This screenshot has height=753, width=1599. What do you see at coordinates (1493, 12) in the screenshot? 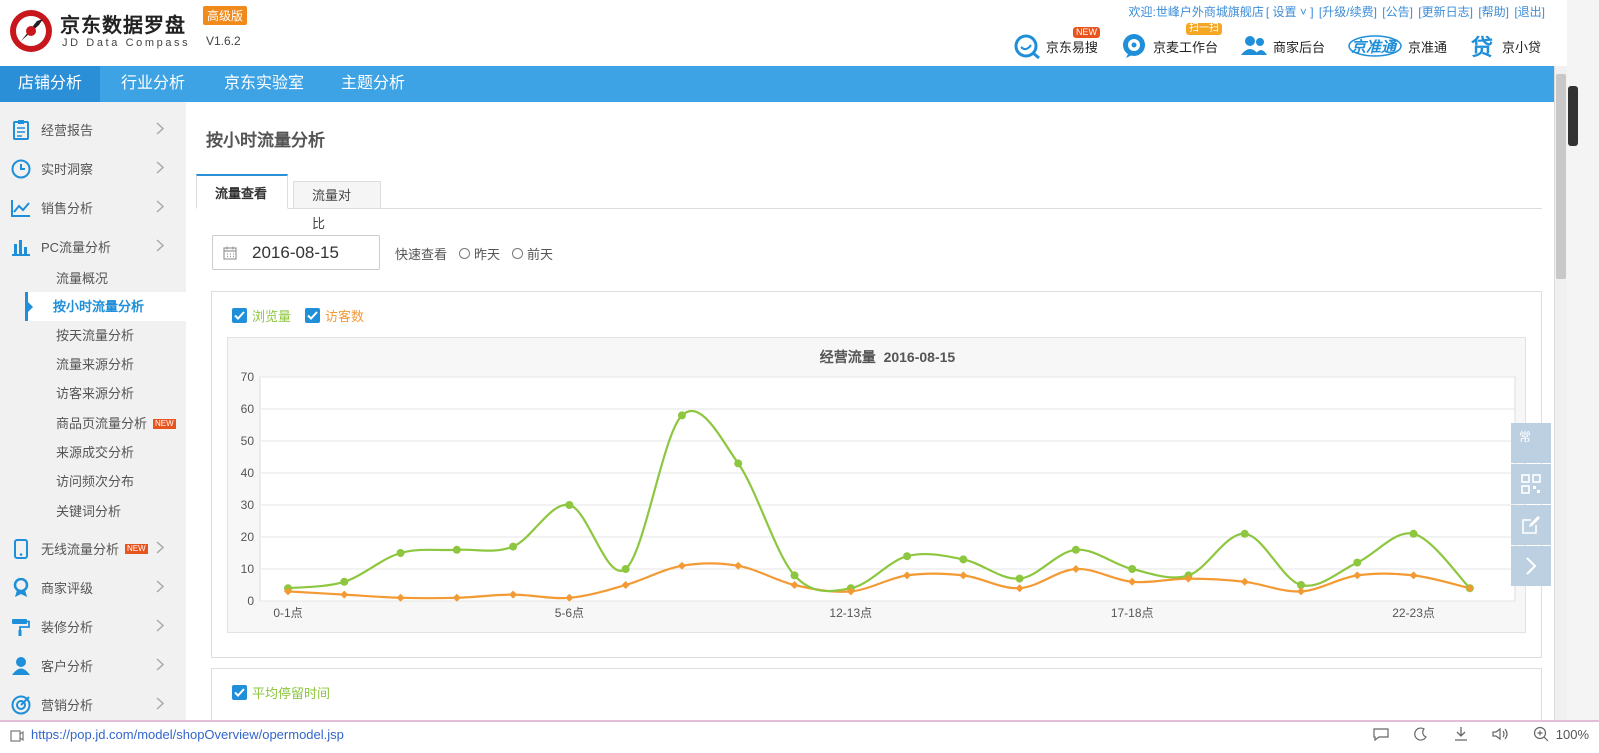
I see `help-link: [帮助]` at bounding box center [1493, 12].